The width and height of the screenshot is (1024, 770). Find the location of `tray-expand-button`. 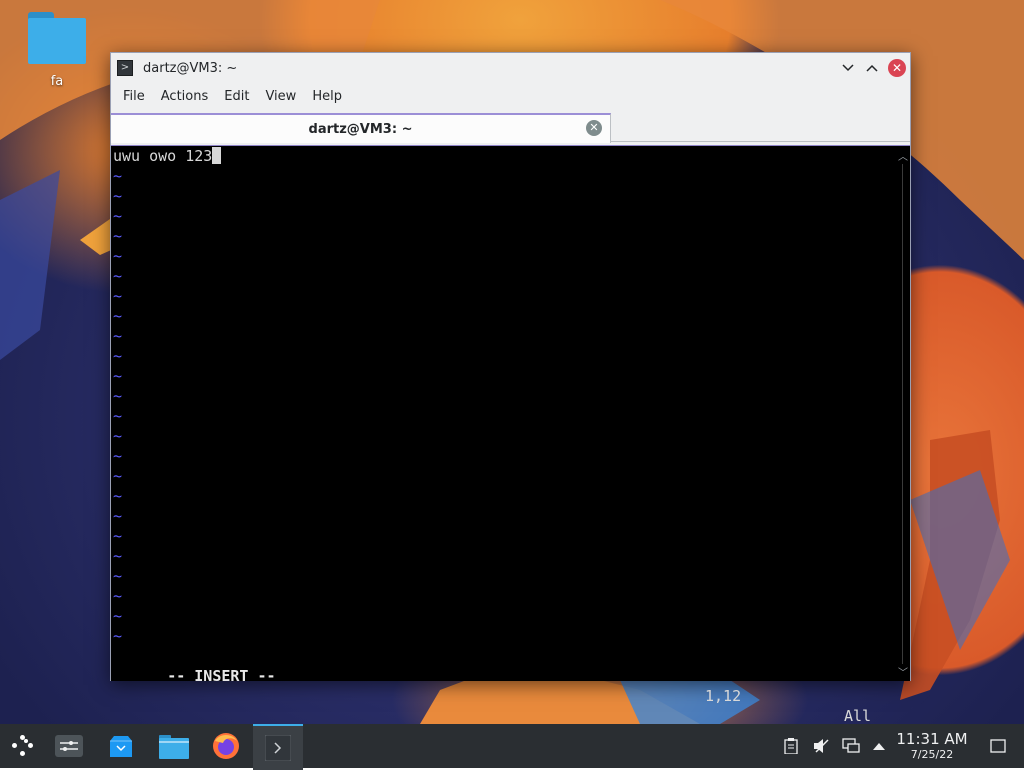

tray-expand-button is located at coordinates (879, 746).